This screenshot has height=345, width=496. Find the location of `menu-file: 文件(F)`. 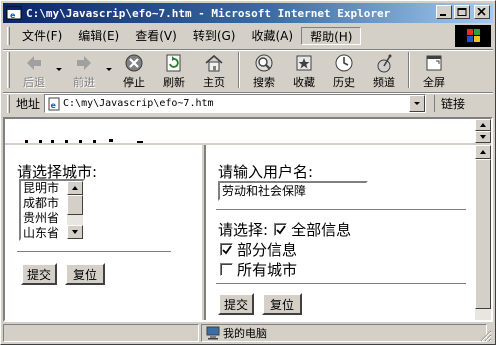

menu-file: 文件(F) is located at coordinates (42, 36).